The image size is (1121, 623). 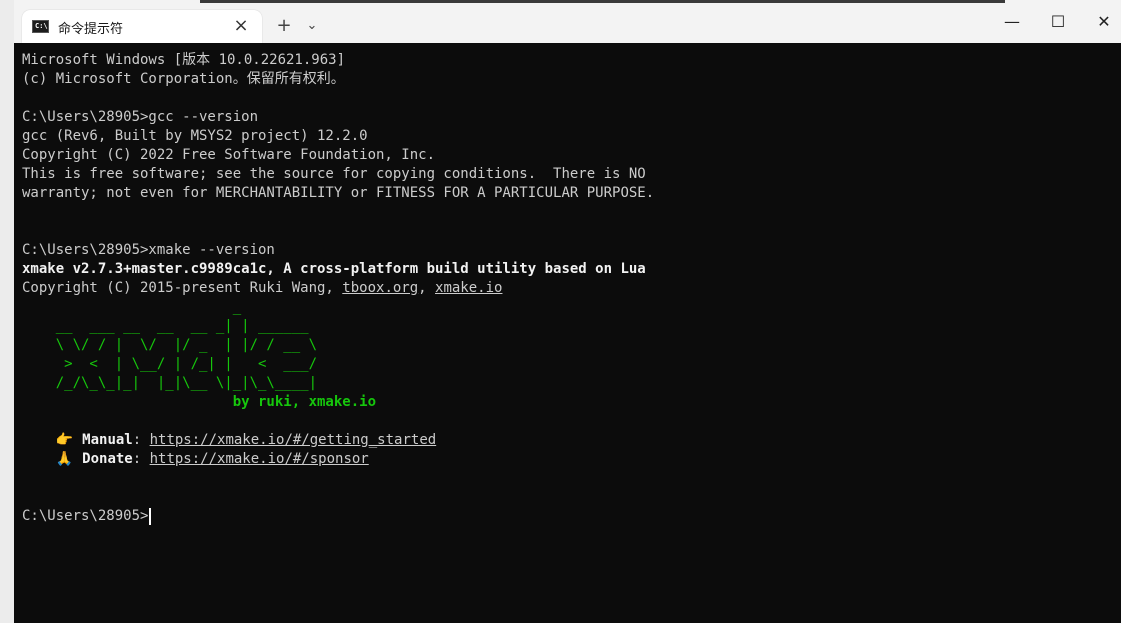 I want to click on command-prompt: C:\Users\28905>, so click(x=87, y=516).